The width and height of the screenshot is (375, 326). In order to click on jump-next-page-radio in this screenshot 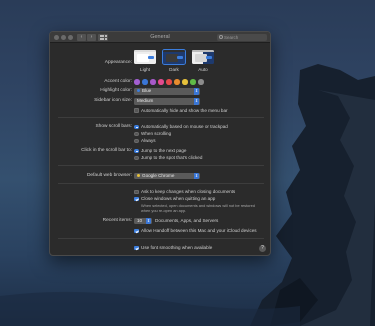, I will do `click(136, 150)`.